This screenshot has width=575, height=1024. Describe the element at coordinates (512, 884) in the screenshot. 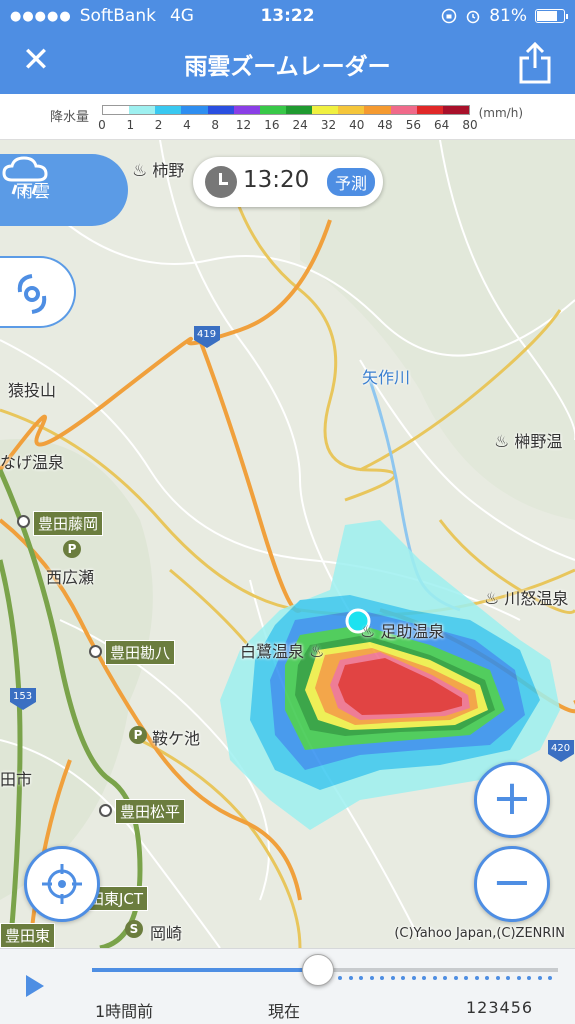

I see `zoom-out-button: −` at that location.